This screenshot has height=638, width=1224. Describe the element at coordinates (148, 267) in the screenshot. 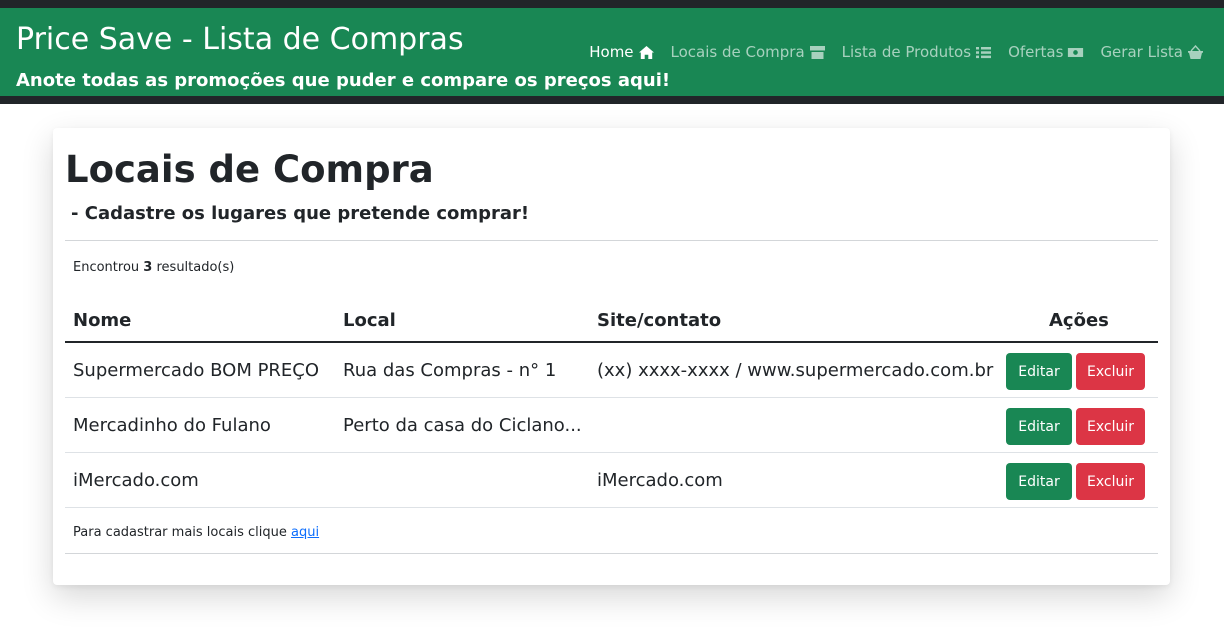

I see `result-count-number: 3` at that location.